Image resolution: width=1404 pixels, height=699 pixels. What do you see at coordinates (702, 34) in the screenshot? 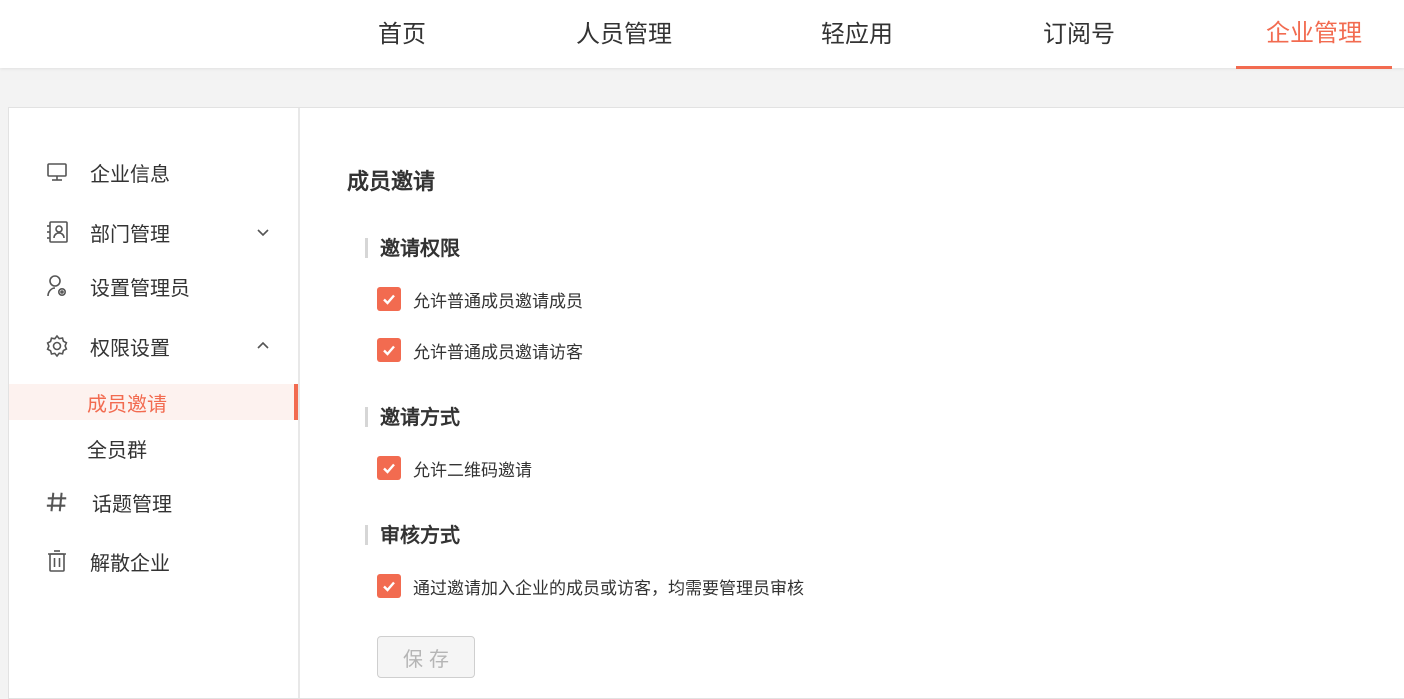
I see `top-navigation: 首页 人员管理 轻应用 订阅号 企业管理` at bounding box center [702, 34].